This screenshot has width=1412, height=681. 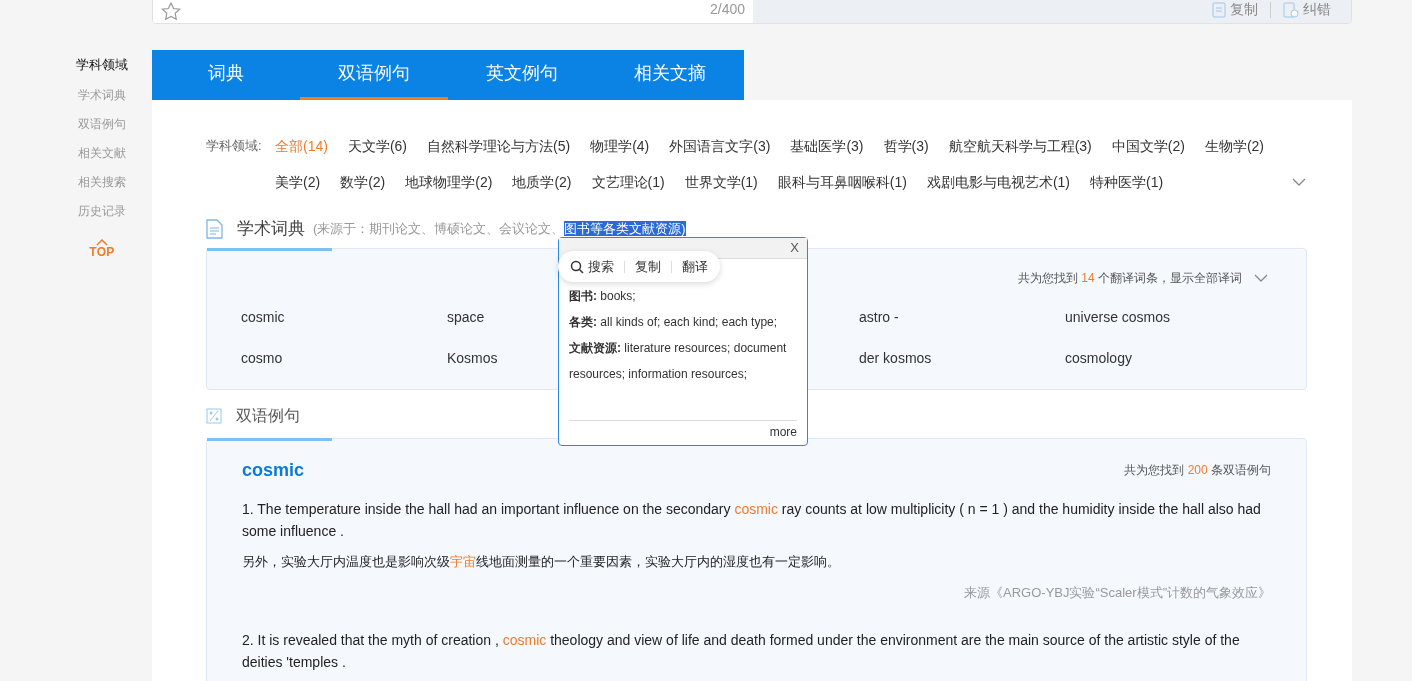 I want to click on percent-icon, so click(x=214, y=415).